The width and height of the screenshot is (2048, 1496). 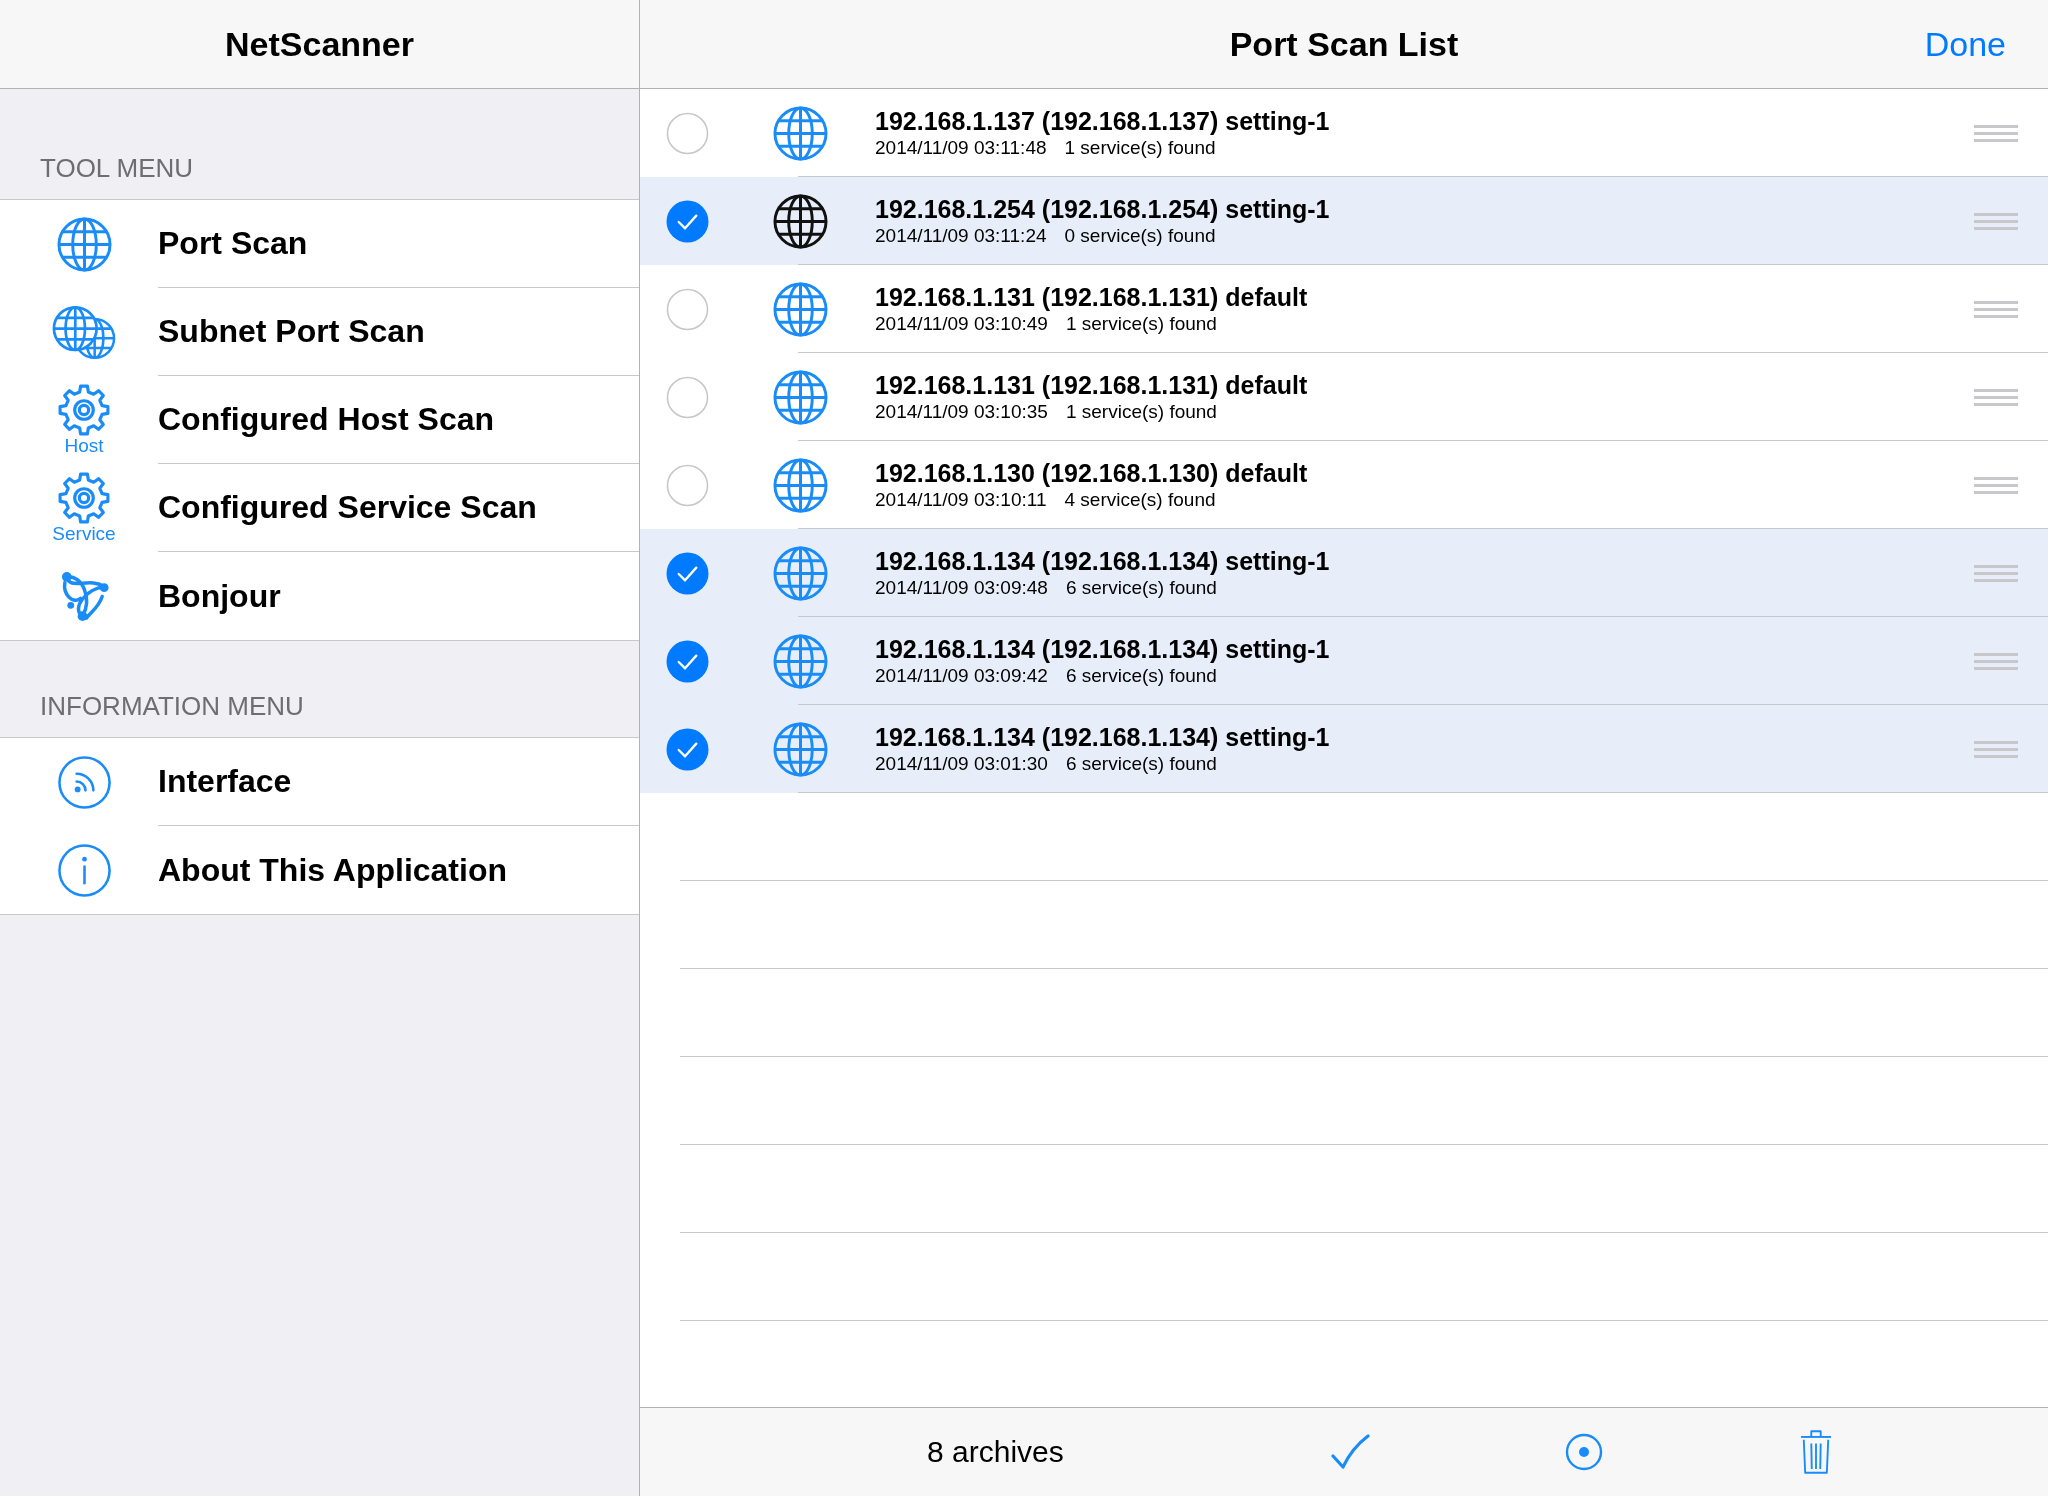 What do you see at coordinates (1815, 1452) in the screenshot?
I see `trash-icon` at bounding box center [1815, 1452].